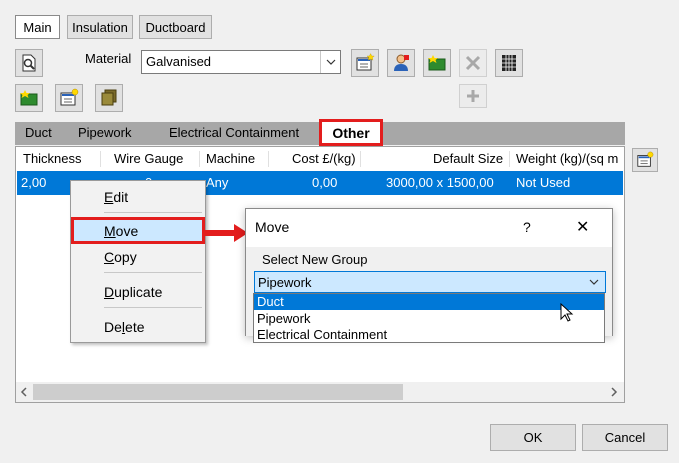 The width and height of the screenshot is (679, 463). What do you see at coordinates (113, 327) in the screenshot?
I see `menu-text: De` at bounding box center [113, 327].